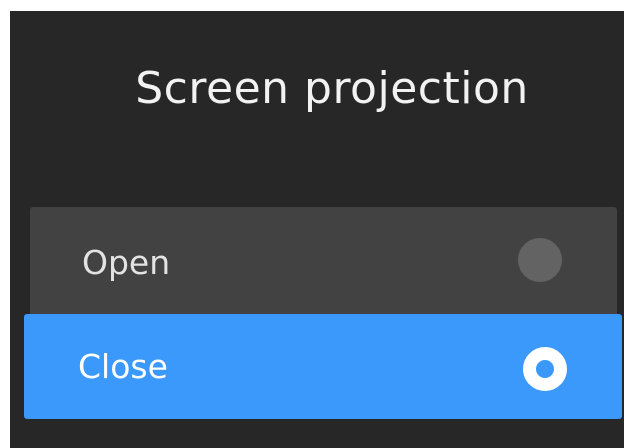  Describe the element at coordinates (332, 88) in the screenshot. I see `dialog-title: Screen projection` at that location.